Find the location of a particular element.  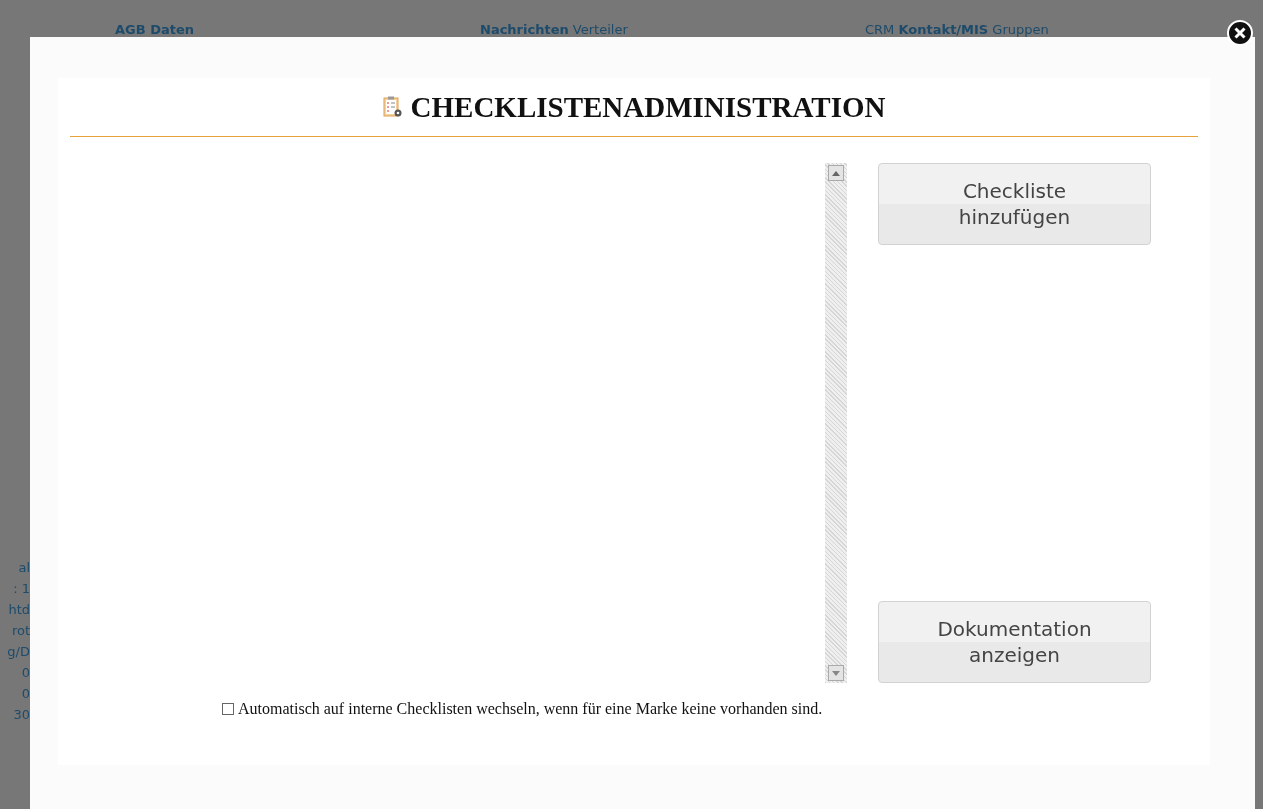

page-link: AGB Daten is located at coordinates (297, 29).